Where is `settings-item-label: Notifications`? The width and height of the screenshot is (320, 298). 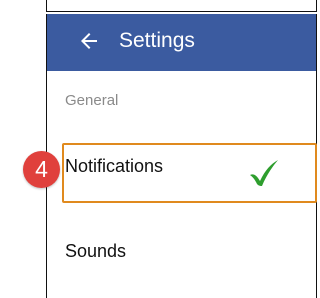 settings-item-label: Notifications is located at coordinates (114, 166).